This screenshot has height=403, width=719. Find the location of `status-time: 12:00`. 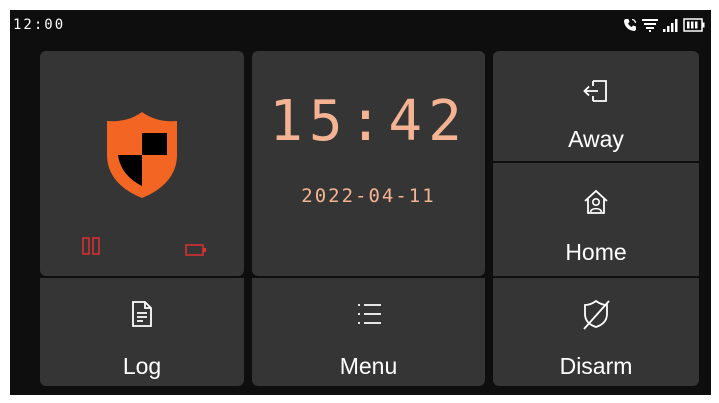

status-time: 12:00 is located at coordinates (39, 25).